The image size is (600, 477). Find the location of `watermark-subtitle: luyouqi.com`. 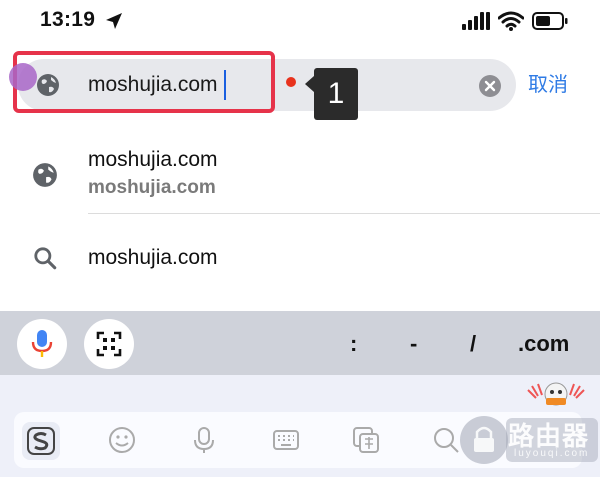

watermark-subtitle: luyouqi.com is located at coordinates (552, 453).